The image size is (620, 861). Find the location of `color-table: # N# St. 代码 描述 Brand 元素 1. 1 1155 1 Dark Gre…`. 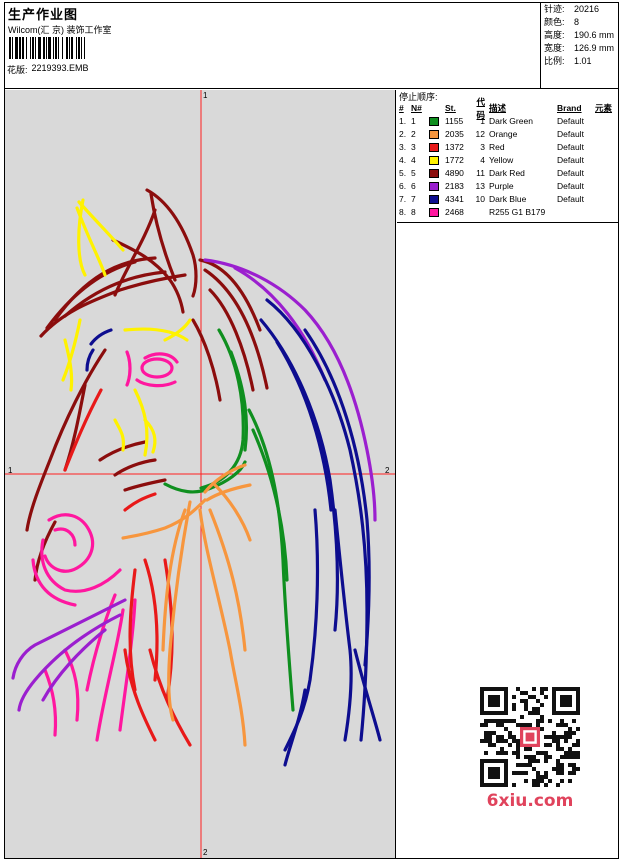

color-table: # N# St. 代码 描述 Brand 元素 1. 1 1155 1 Dark Gre… is located at coordinates (507, 157).